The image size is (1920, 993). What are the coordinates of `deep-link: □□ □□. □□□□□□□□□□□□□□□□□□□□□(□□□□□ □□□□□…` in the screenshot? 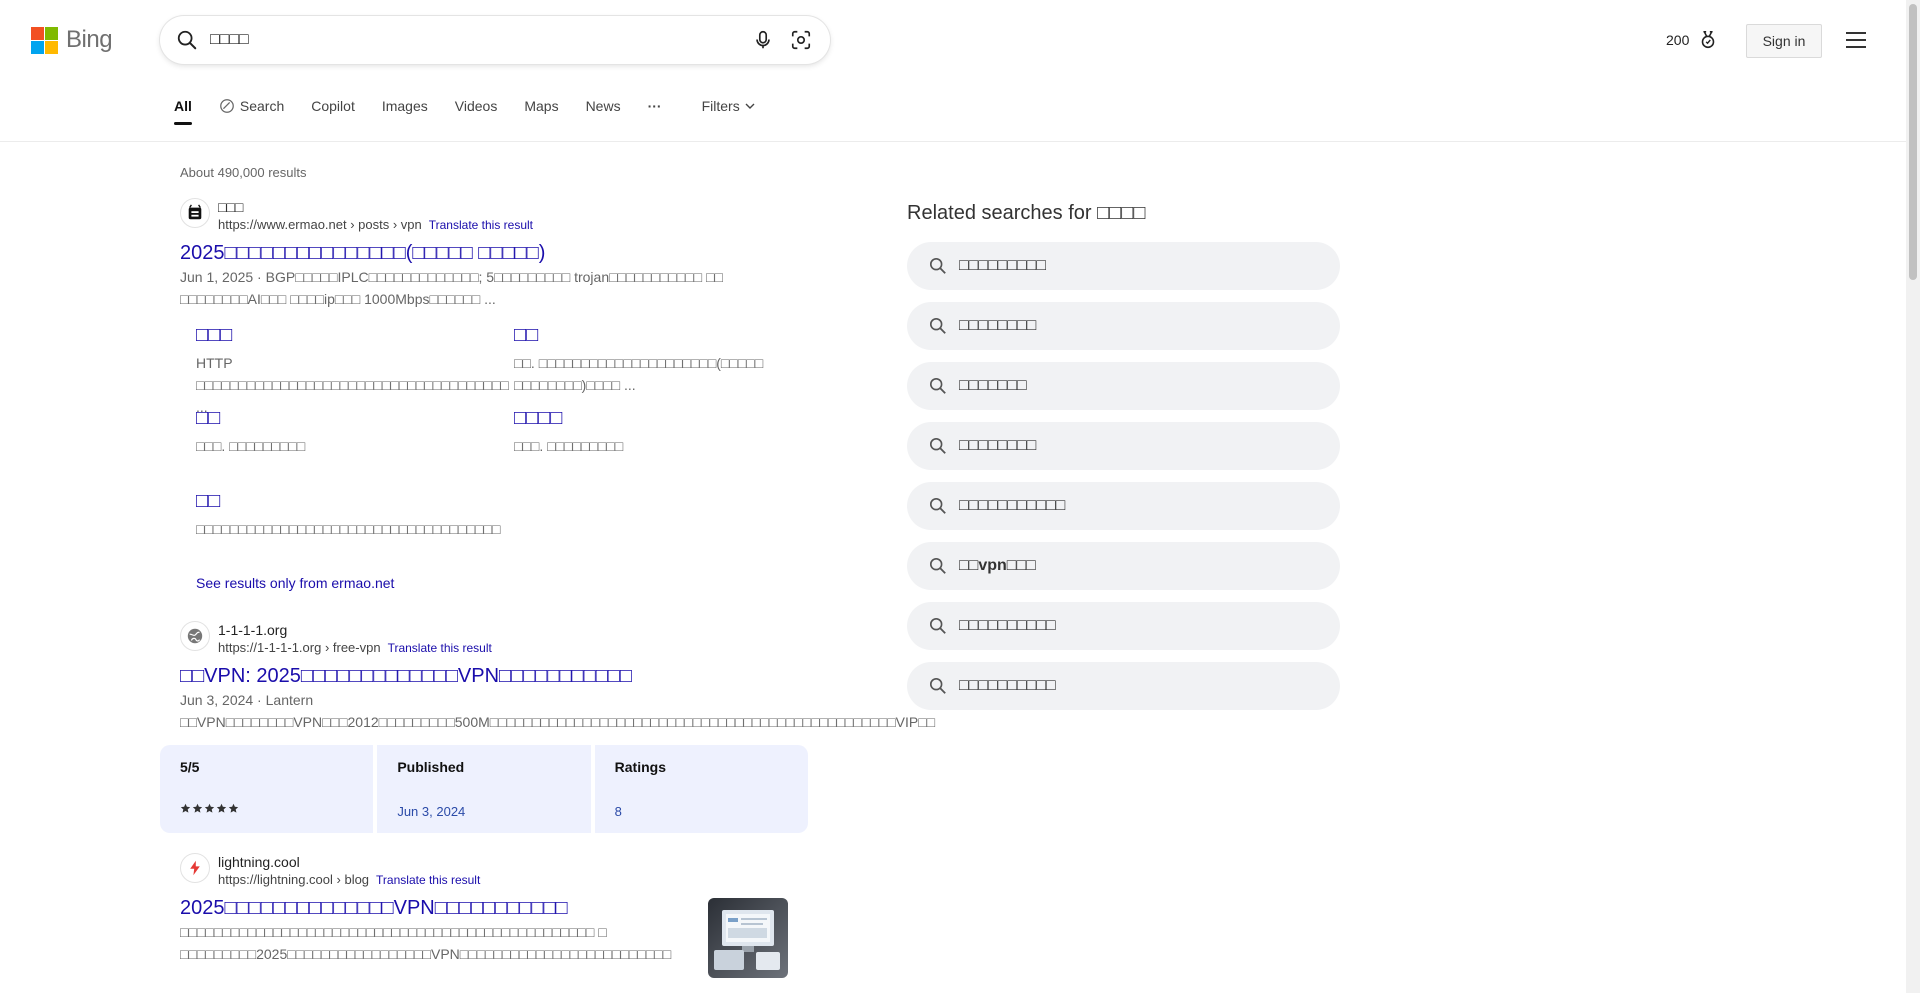 It's located at (656, 359).